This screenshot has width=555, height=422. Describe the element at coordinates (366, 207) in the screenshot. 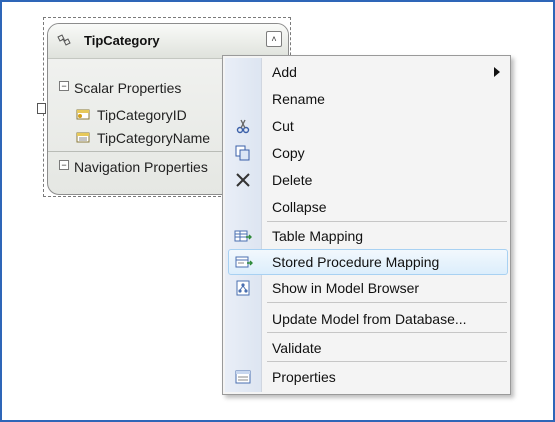

I see `menu-item-collapse: Collapse` at that location.